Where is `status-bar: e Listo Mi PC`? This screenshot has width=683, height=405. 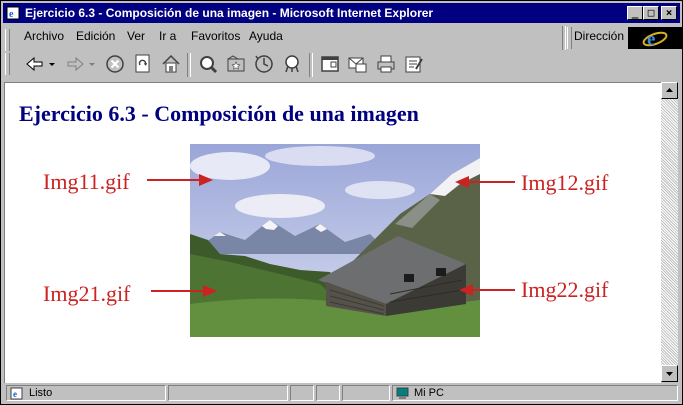 status-bar: e Listo Mi PC is located at coordinates (342, 393).